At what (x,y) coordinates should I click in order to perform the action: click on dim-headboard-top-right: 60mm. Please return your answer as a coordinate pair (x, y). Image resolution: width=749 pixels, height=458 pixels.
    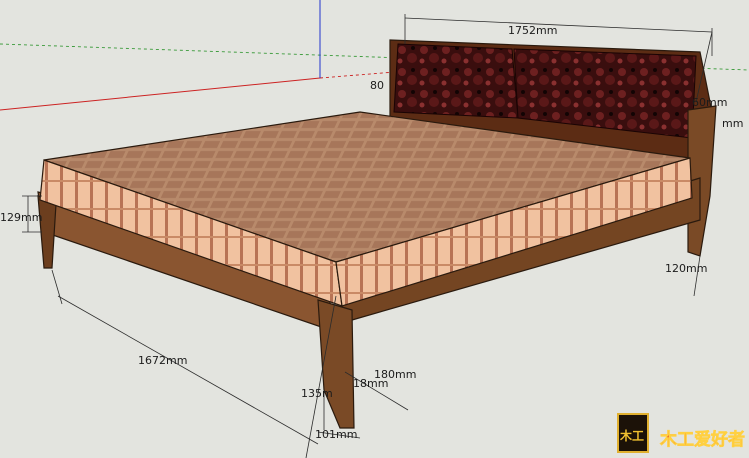
    Looking at the image, I should click on (709, 102).